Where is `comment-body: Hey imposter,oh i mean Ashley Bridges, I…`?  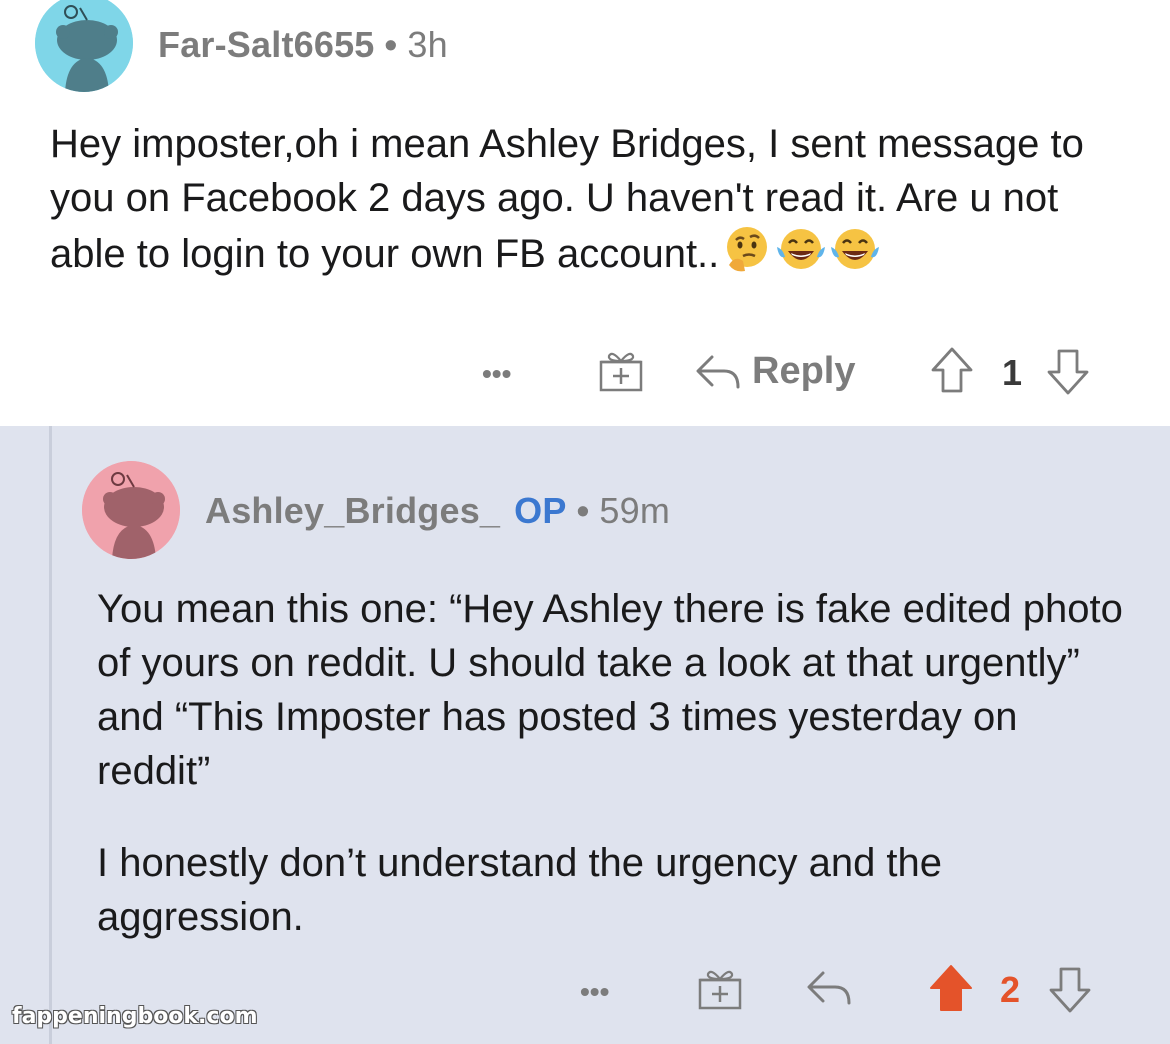 comment-body: Hey imposter,oh i mean Ashley Bridges, I… is located at coordinates (595, 199).